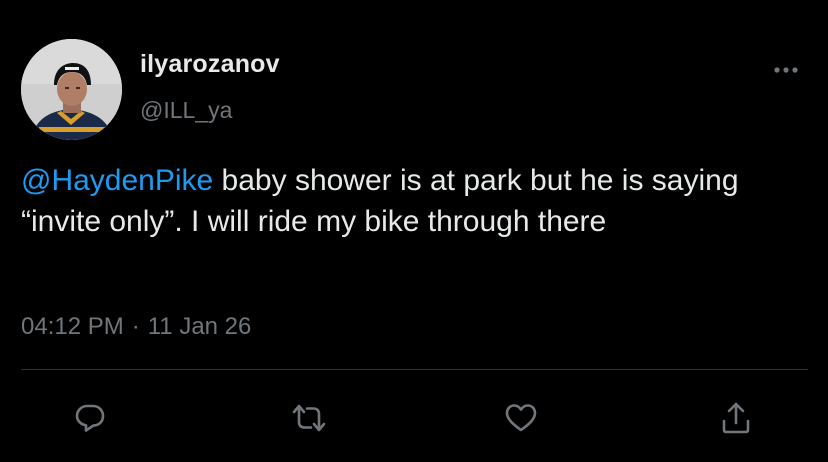 The image size is (828, 462). What do you see at coordinates (117, 180) in the screenshot?
I see `mention-link: @HaydenPike` at bounding box center [117, 180].